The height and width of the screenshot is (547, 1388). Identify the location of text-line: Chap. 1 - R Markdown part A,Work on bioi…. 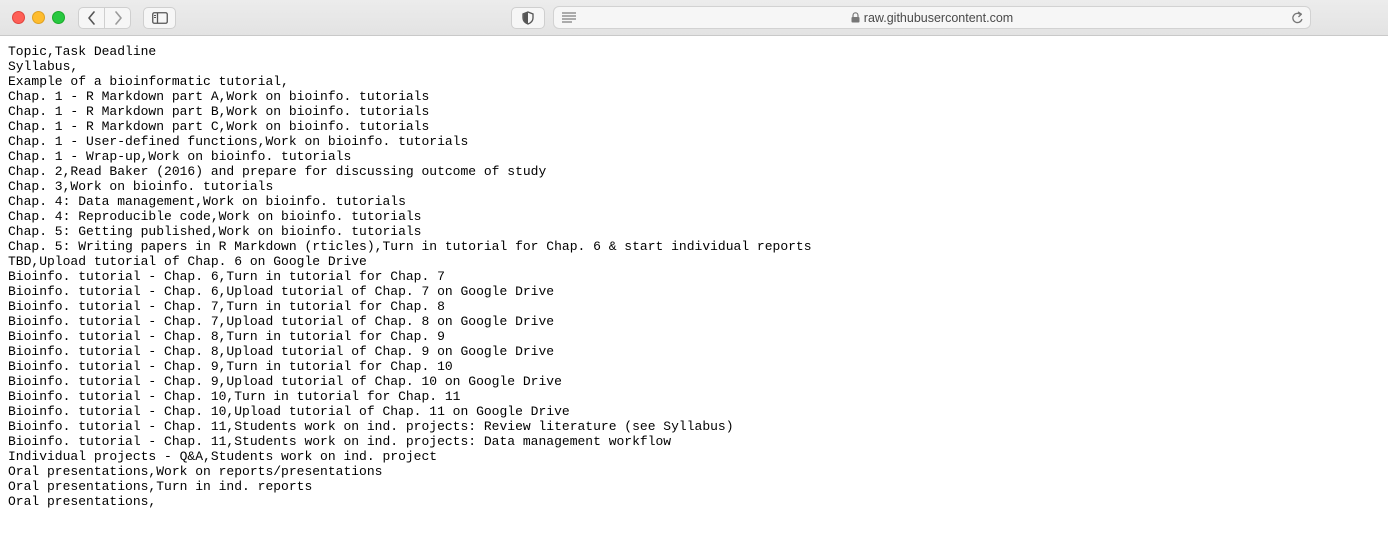
(219, 96).